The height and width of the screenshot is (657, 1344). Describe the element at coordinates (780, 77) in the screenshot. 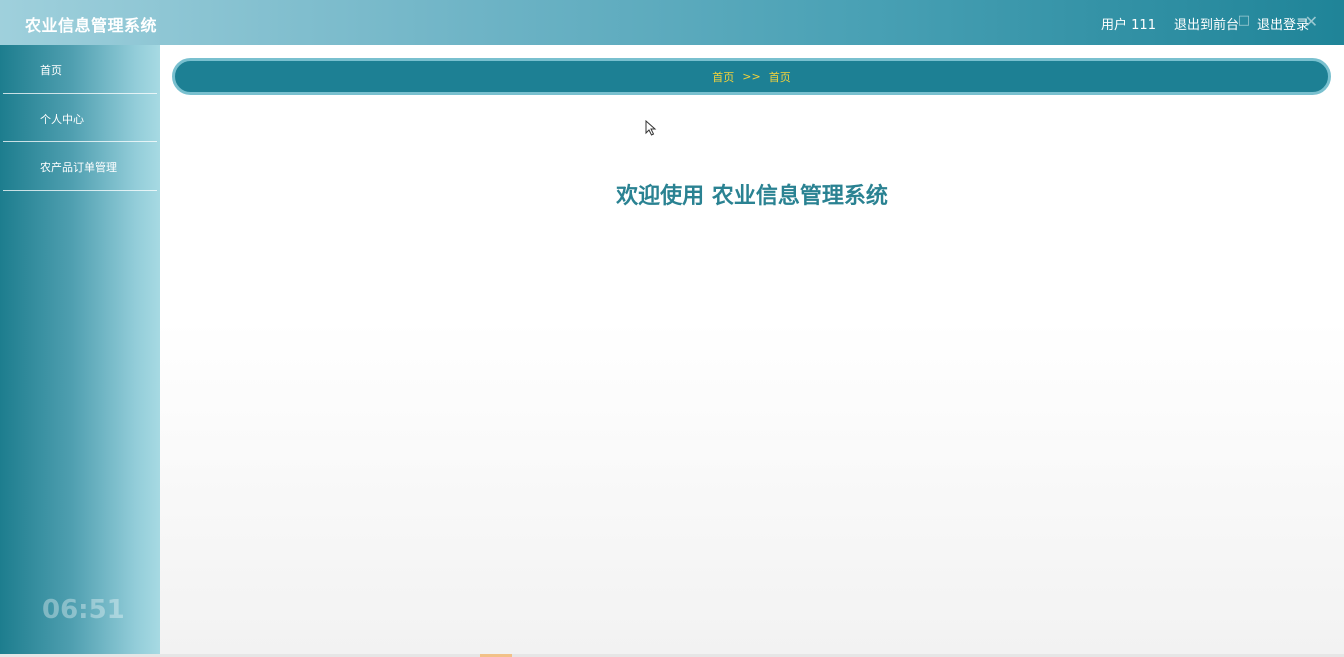

I see `breadcrumb-item-current: 首页` at that location.